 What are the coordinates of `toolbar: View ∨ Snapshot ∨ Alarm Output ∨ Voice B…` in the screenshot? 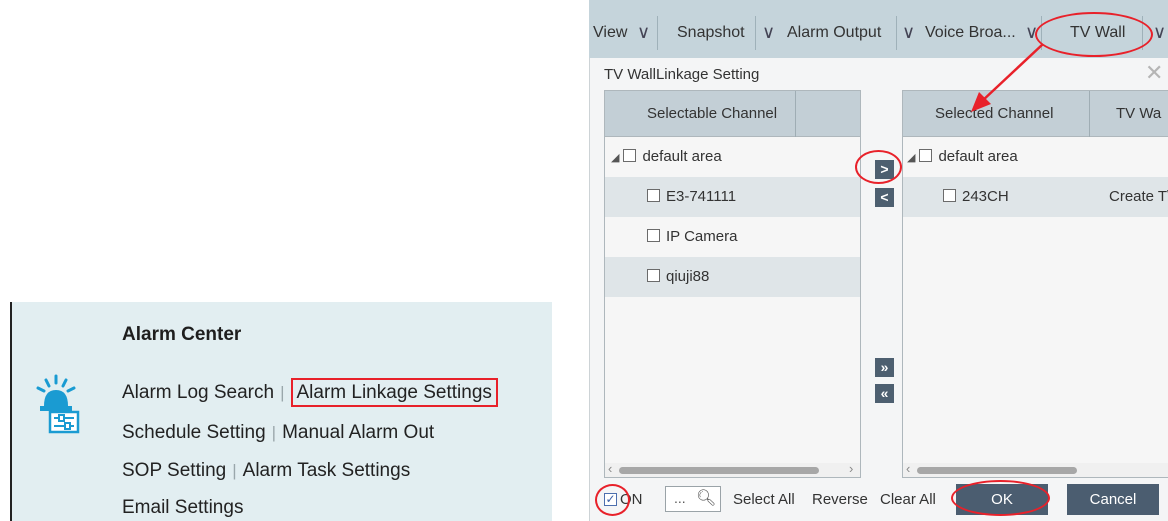 It's located at (878, 31).